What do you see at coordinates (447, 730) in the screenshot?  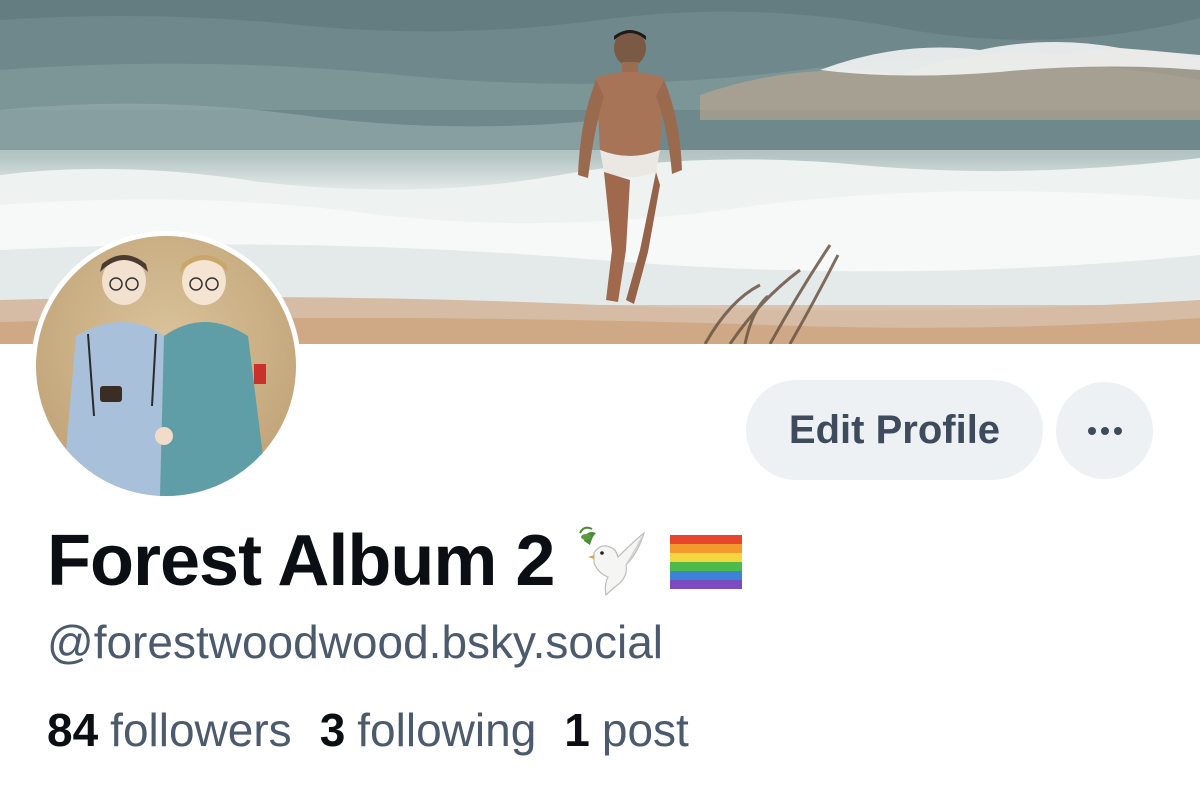 I see `following-label: following` at bounding box center [447, 730].